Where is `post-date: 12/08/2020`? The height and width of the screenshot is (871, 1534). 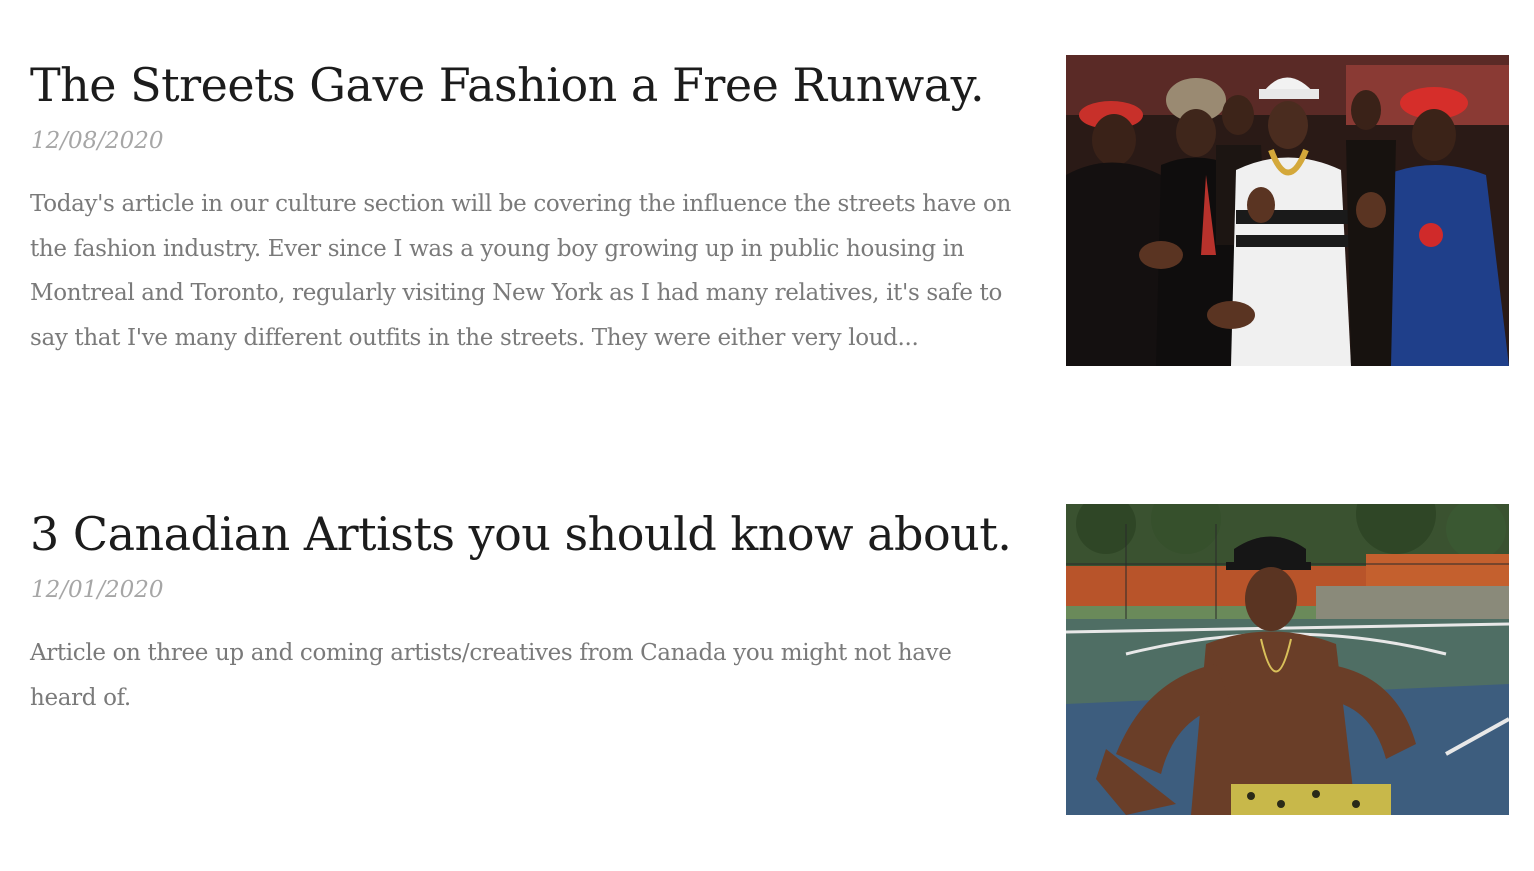
post-date: 12/08/2020 is located at coordinates (97, 141).